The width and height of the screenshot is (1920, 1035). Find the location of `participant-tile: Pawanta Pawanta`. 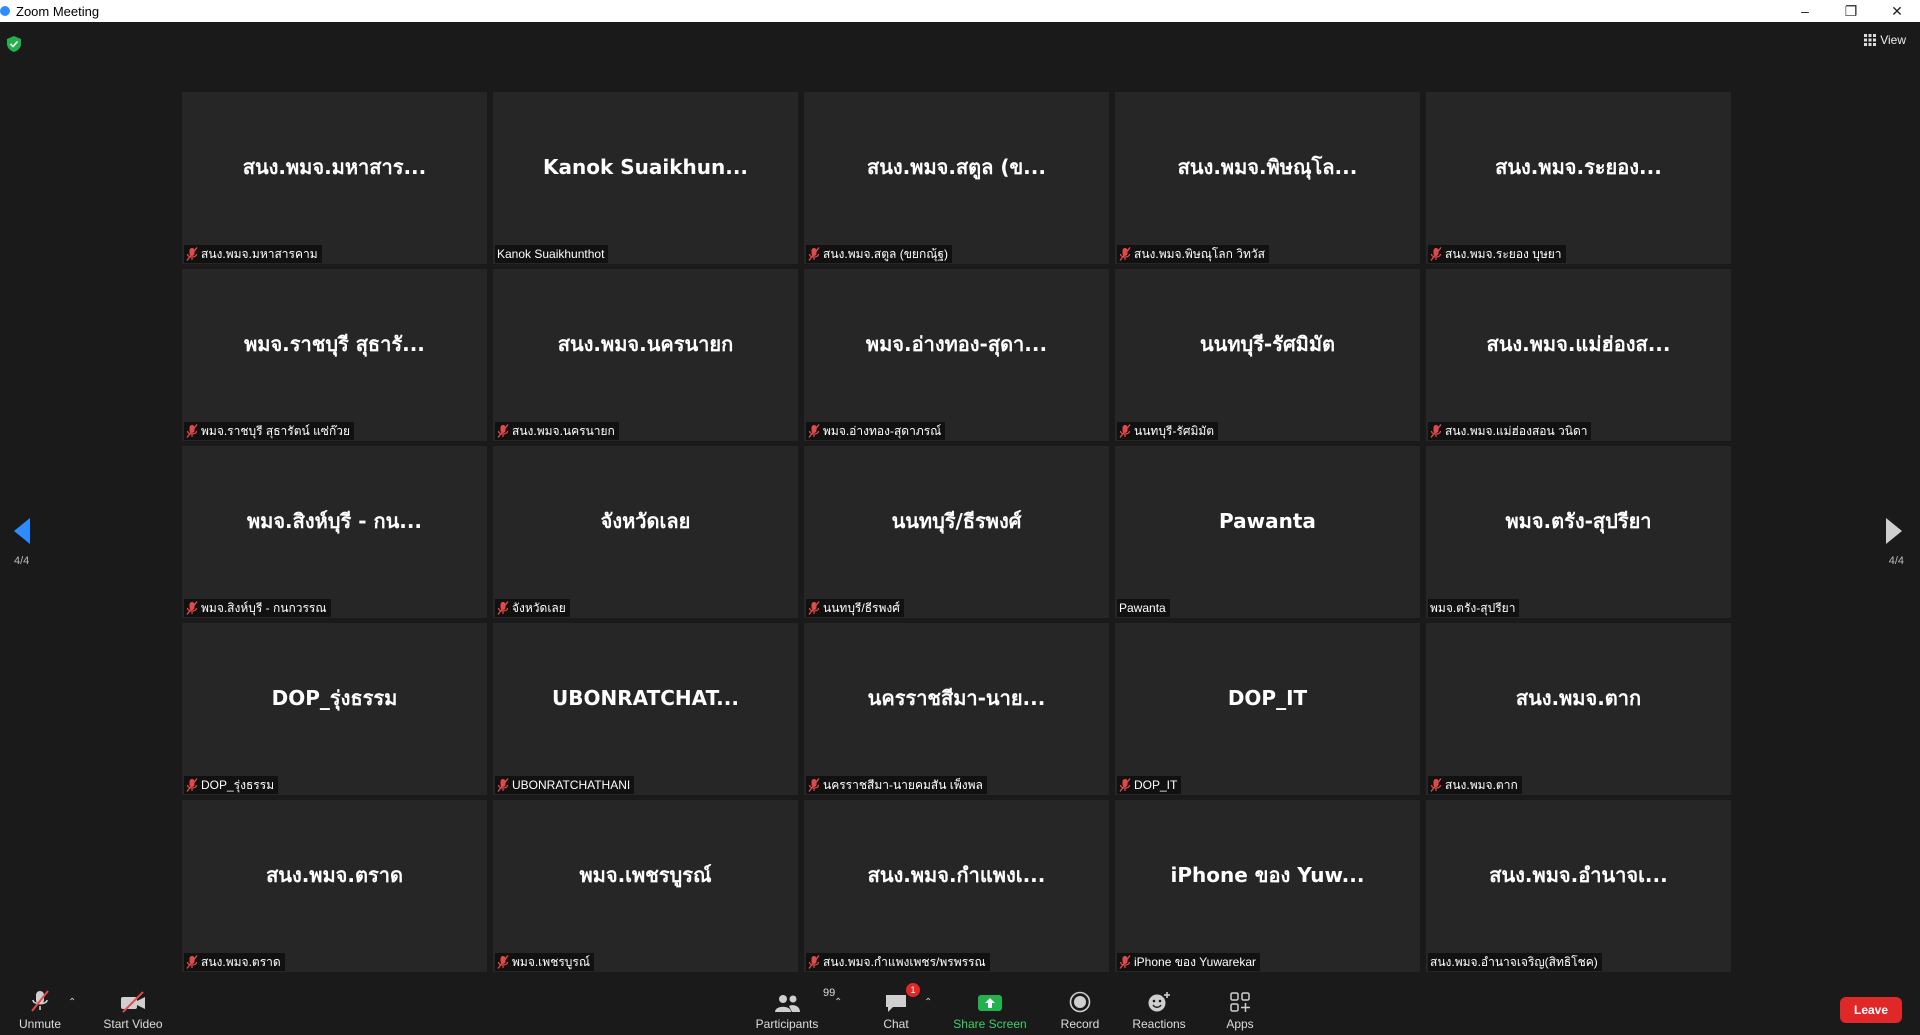

participant-tile: Pawanta Pawanta is located at coordinates (1267, 532).